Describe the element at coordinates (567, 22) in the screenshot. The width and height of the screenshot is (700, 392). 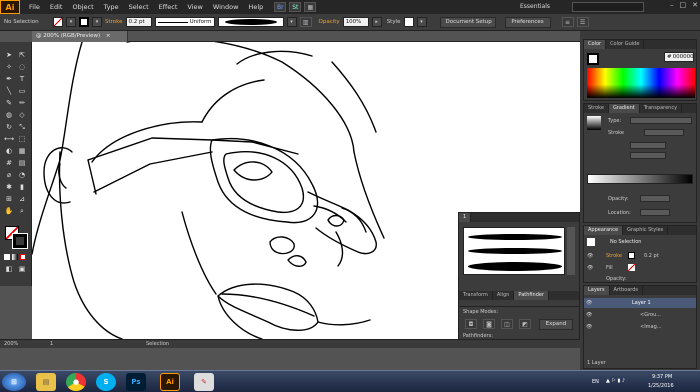
I see `align-icon: ≡` at that location.